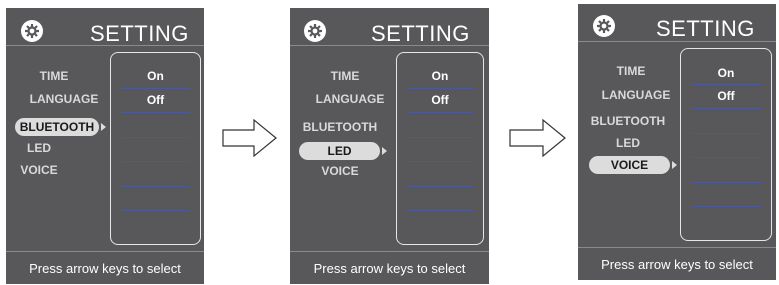  Describe the element at coordinates (629, 165) in the screenshot. I see `menu-item-voice-selected: VOICE` at that location.